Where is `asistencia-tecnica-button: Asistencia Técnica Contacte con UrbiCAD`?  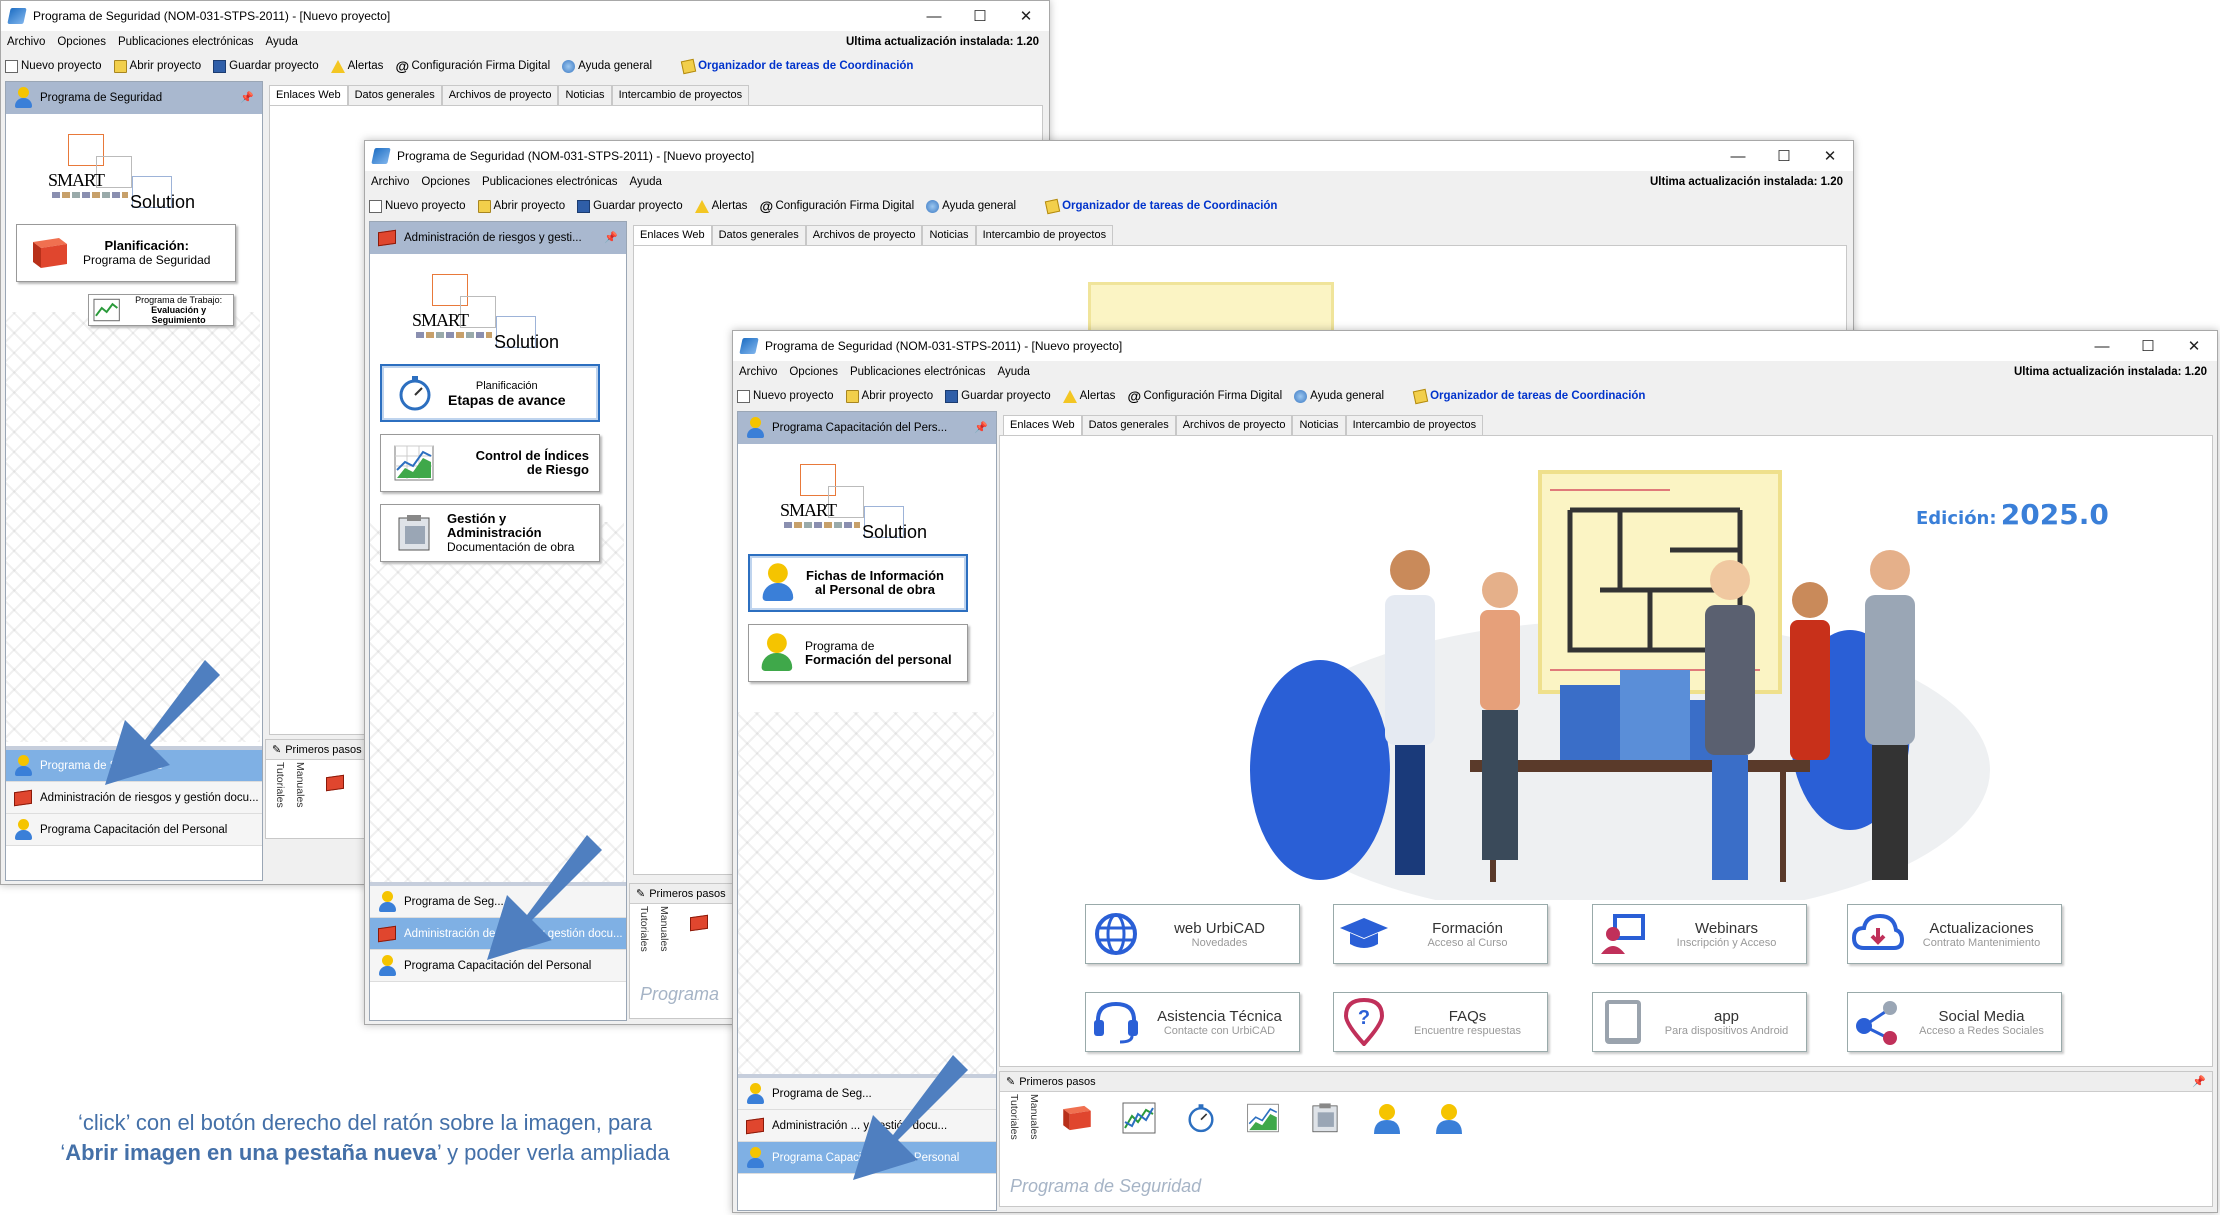 asistencia-tecnica-button: Asistencia Técnica Contacte con UrbiCAD is located at coordinates (1192, 1022).